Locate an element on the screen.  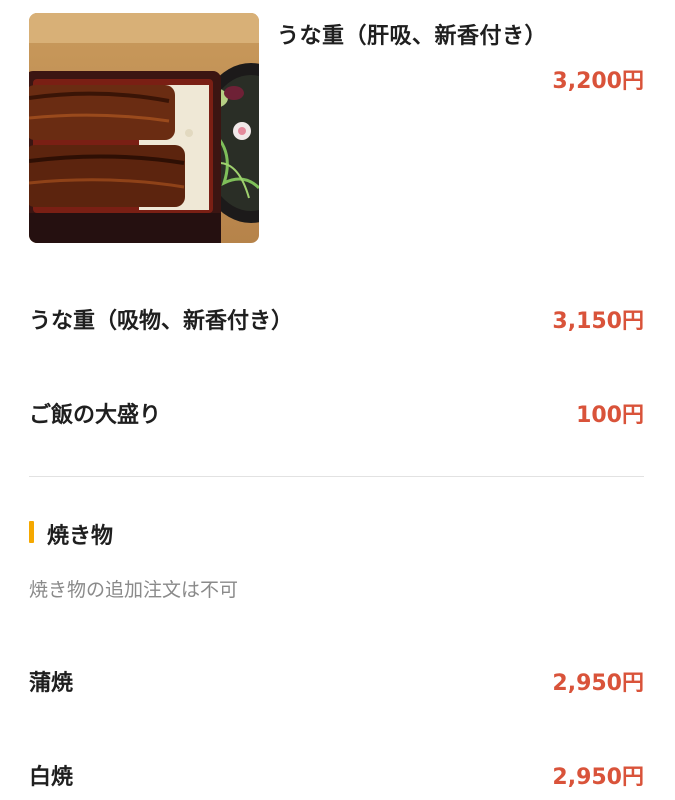
featured-item-price: 3,200円 is located at coordinates (598, 81).